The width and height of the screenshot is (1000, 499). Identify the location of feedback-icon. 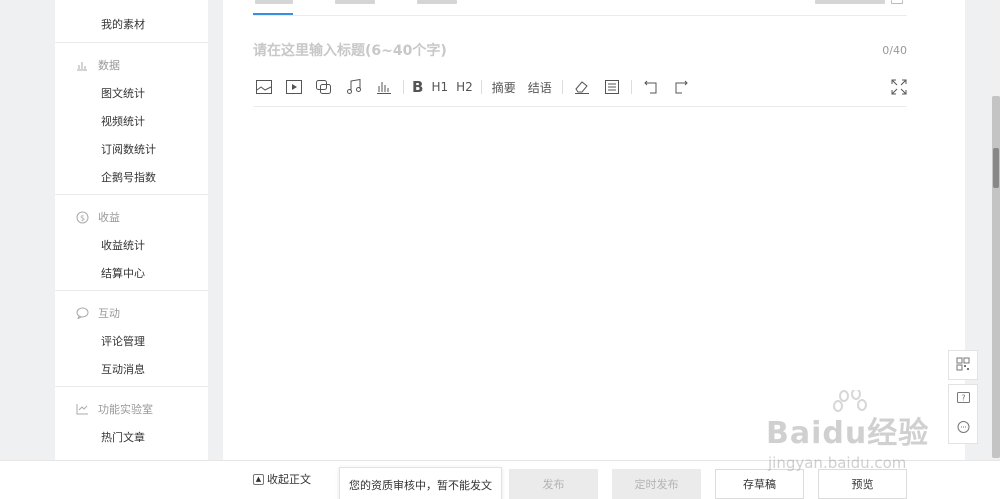
(963, 428).